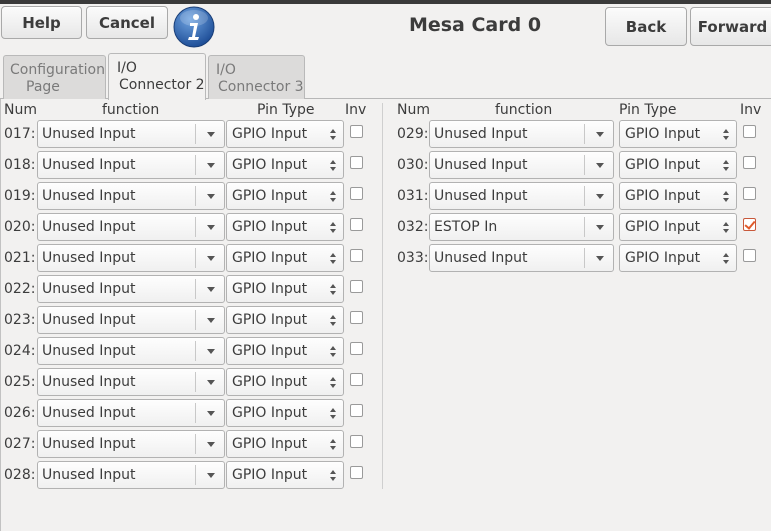 This screenshot has width=771, height=531. I want to click on back-button: Back, so click(646, 26).